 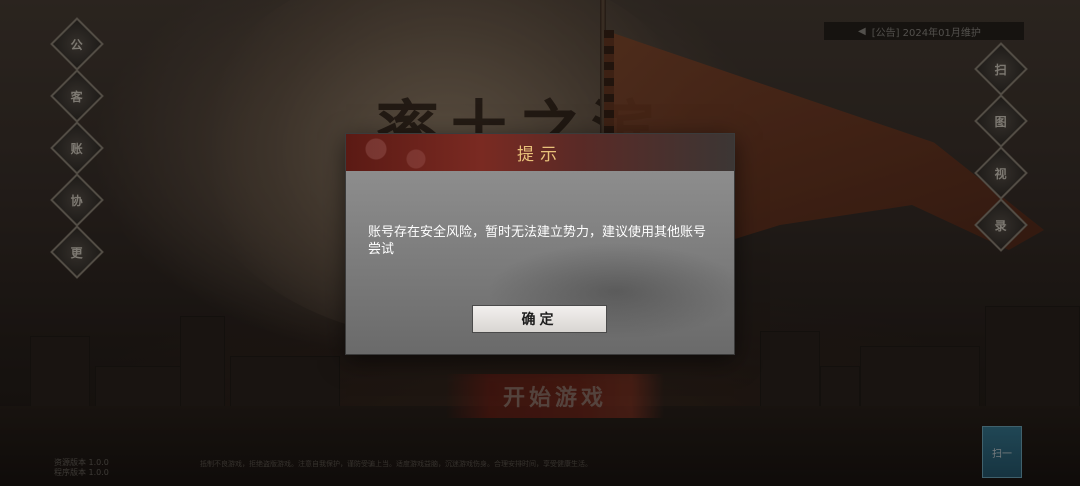 What do you see at coordinates (540, 155) in the screenshot?
I see `dialog-title: 提示` at bounding box center [540, 155].